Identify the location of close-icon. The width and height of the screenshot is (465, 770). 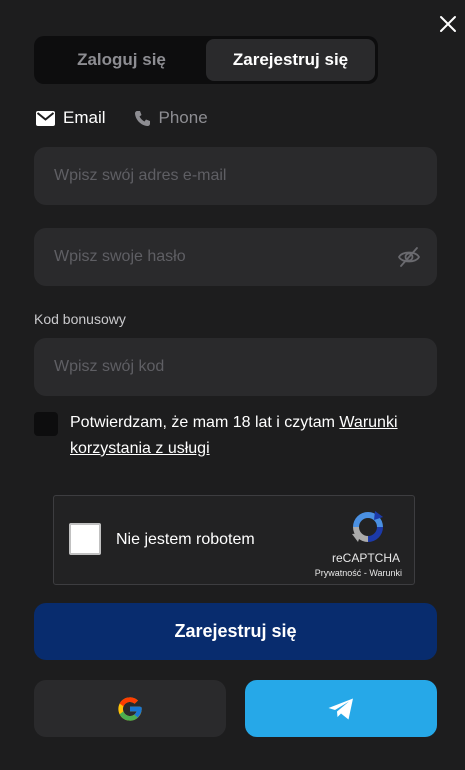
(448, 24).